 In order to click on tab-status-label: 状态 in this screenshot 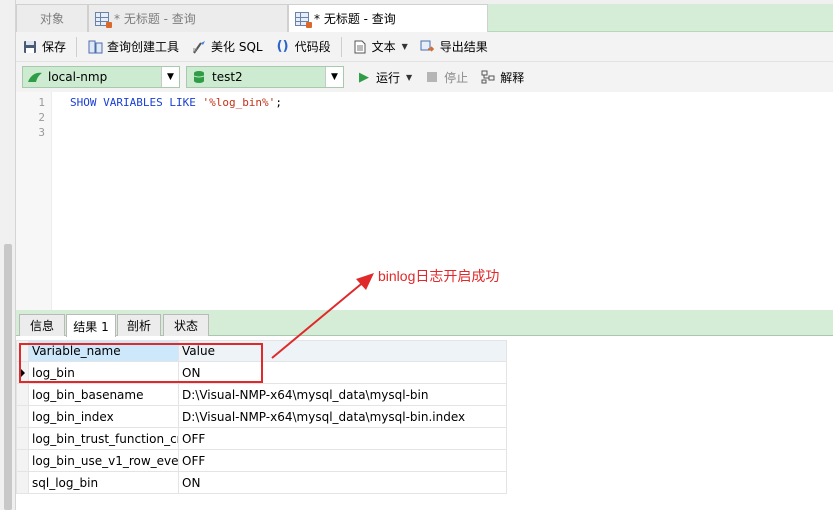, I will do `click(185, 326)`.